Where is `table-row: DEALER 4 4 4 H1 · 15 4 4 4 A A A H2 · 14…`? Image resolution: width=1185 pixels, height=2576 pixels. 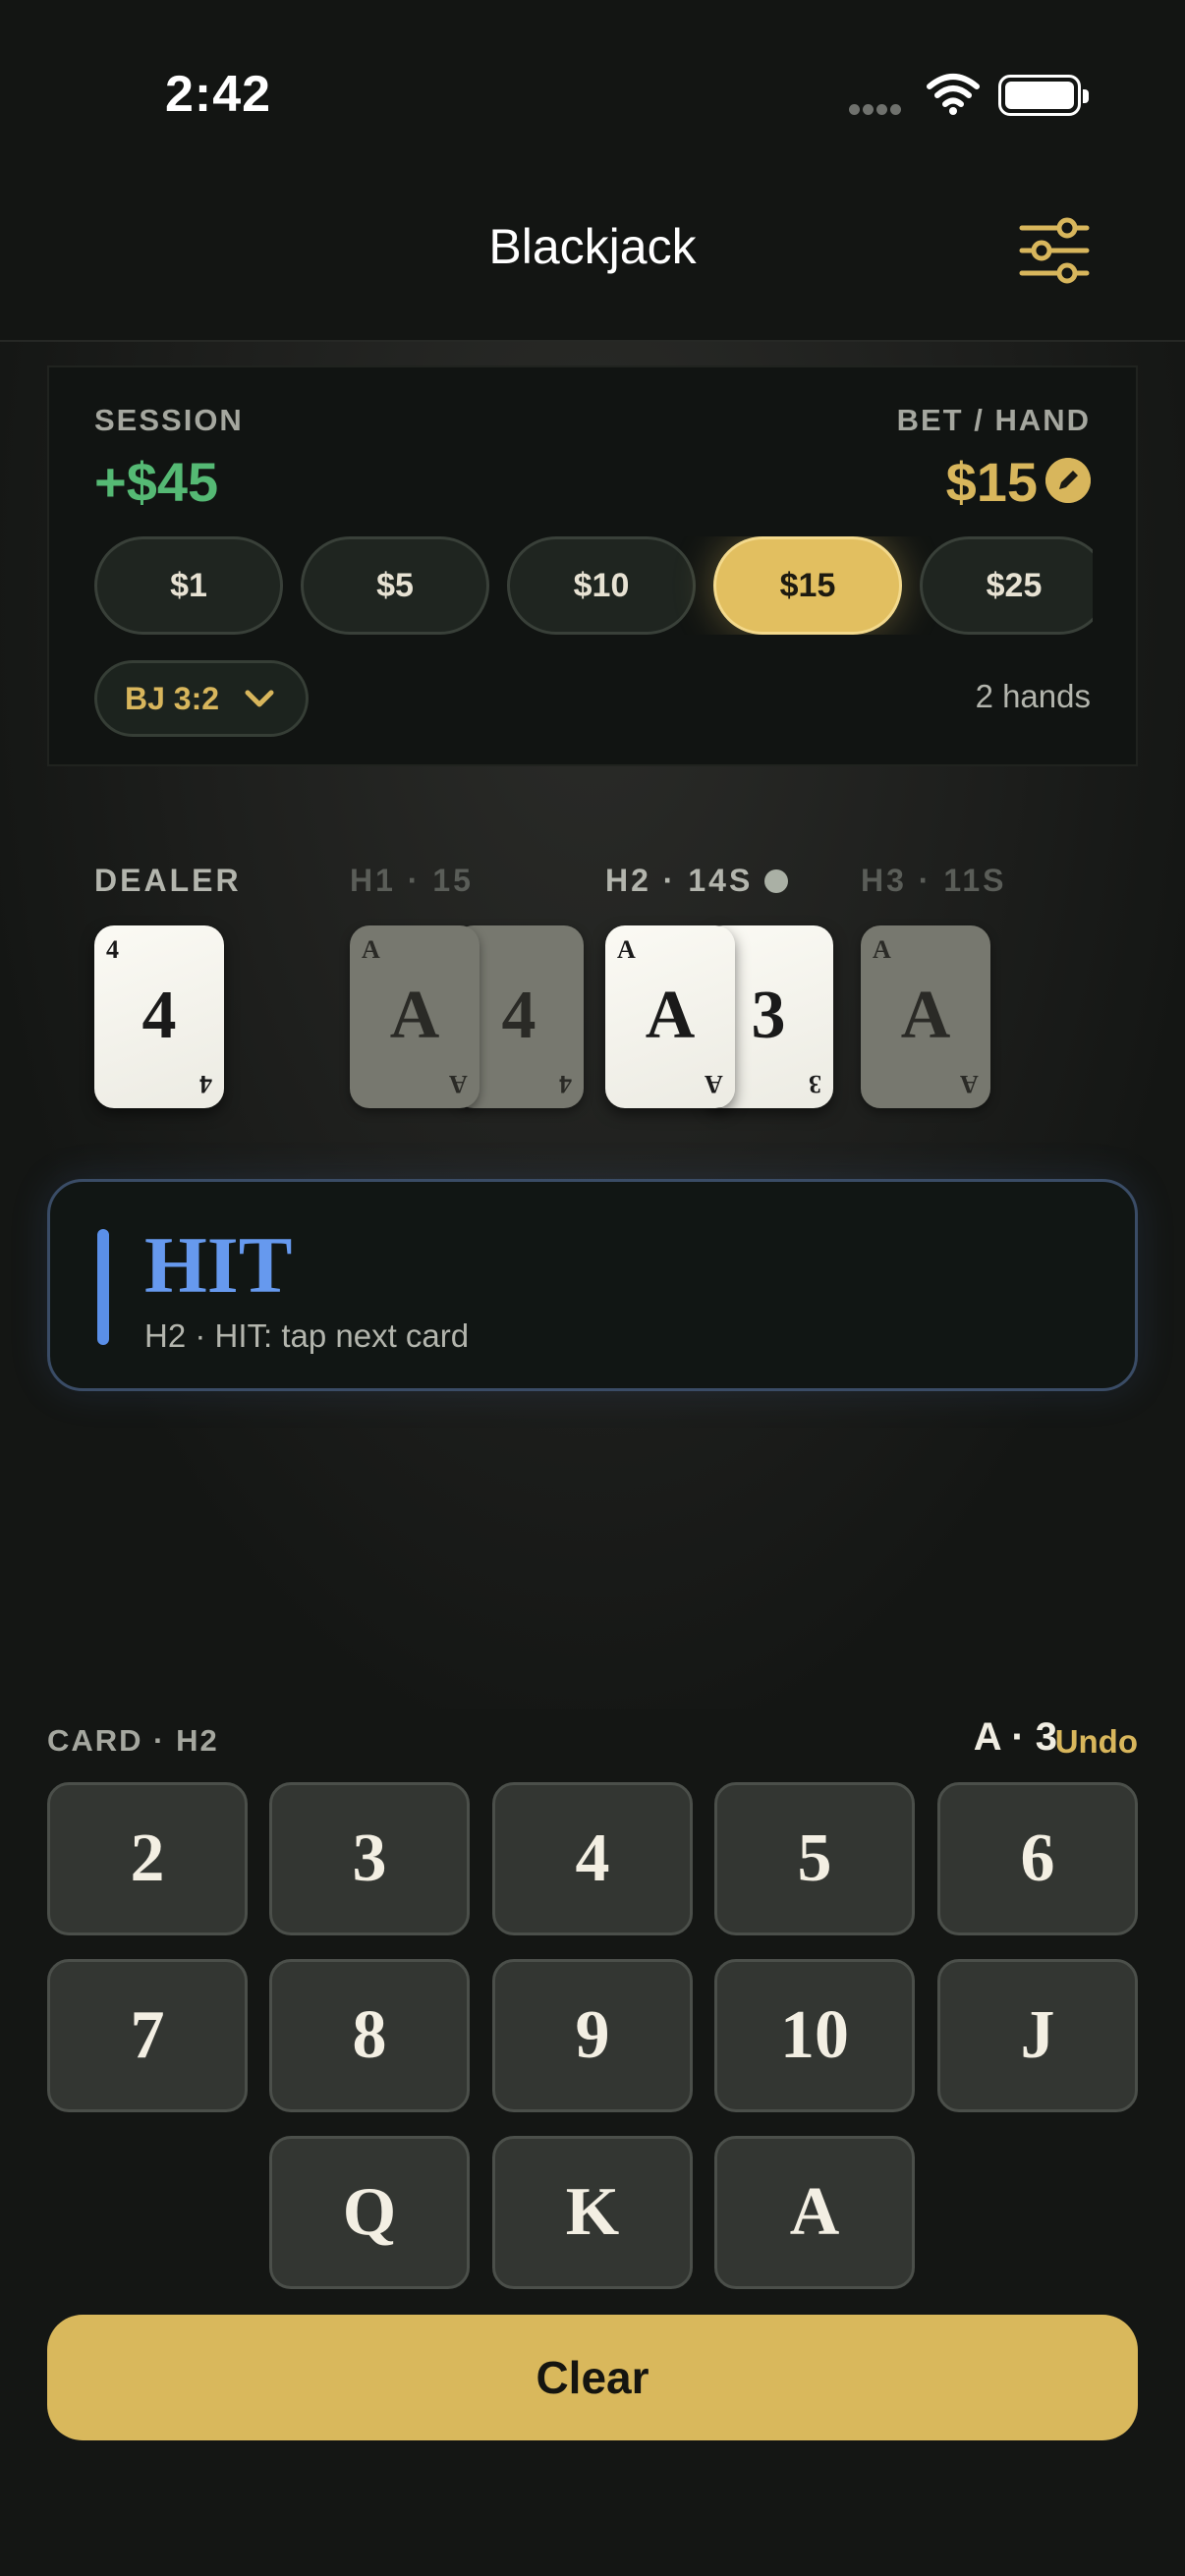 table-row: DEALER 4 4 4 H1 · 15 4 4 4 A A A H2 · 14… is located at coordinates (615, 990).